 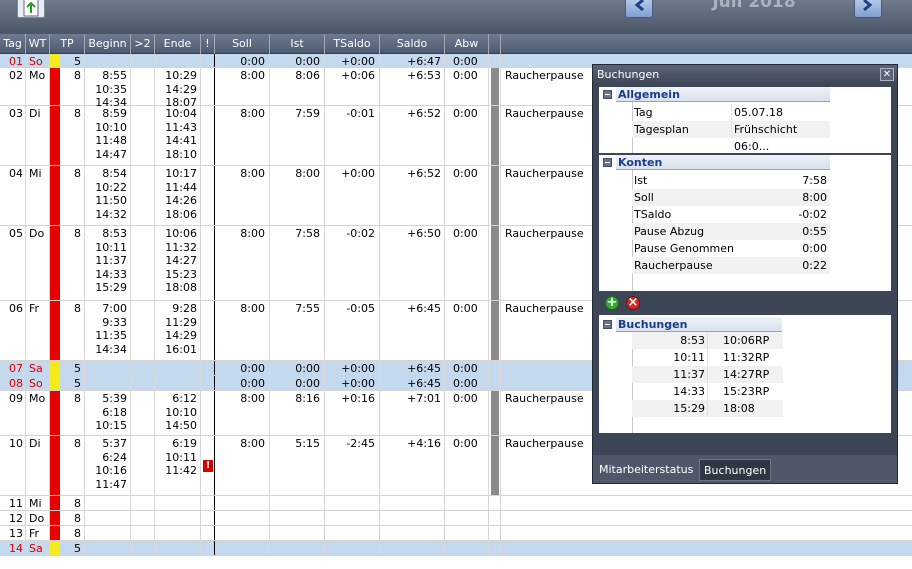 I want to click on col-header-abw: Abw, so click(x=467, y=44).